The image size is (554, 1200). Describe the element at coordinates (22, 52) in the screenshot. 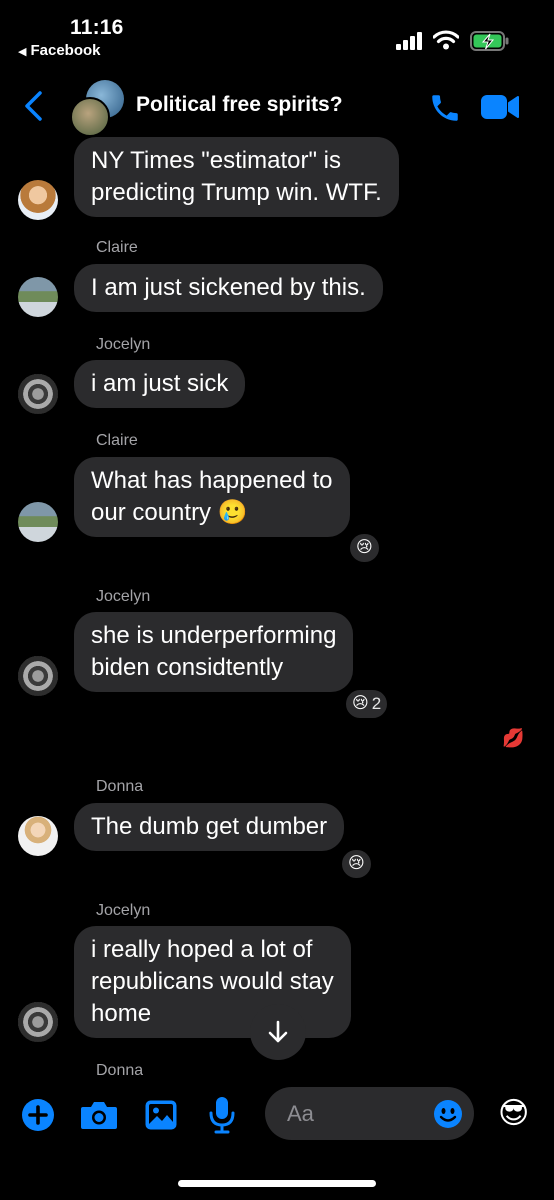

I see `back-triangle-icon: ◀` at that location.